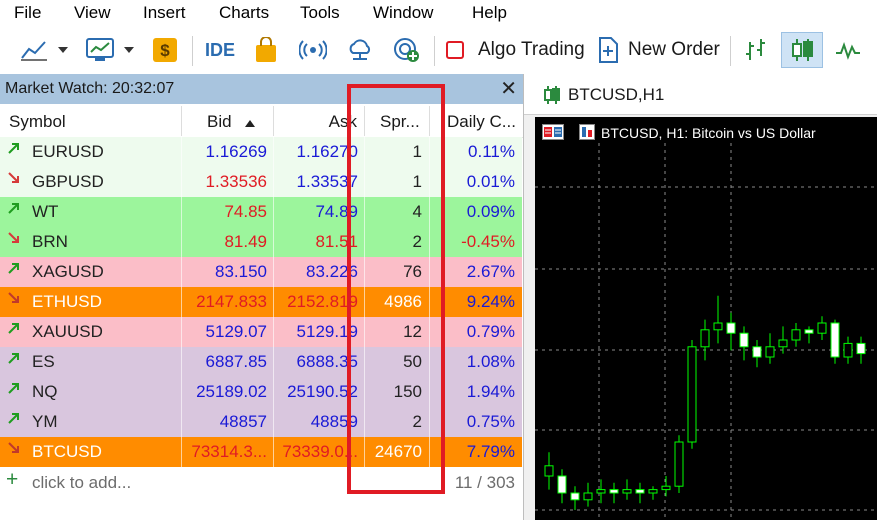 The image size is (877, 520). What do you see at coordinates (490, 391) in the screenshot?
I see `daily-change-cell: 1.94%` at bounding box center [490, 391].